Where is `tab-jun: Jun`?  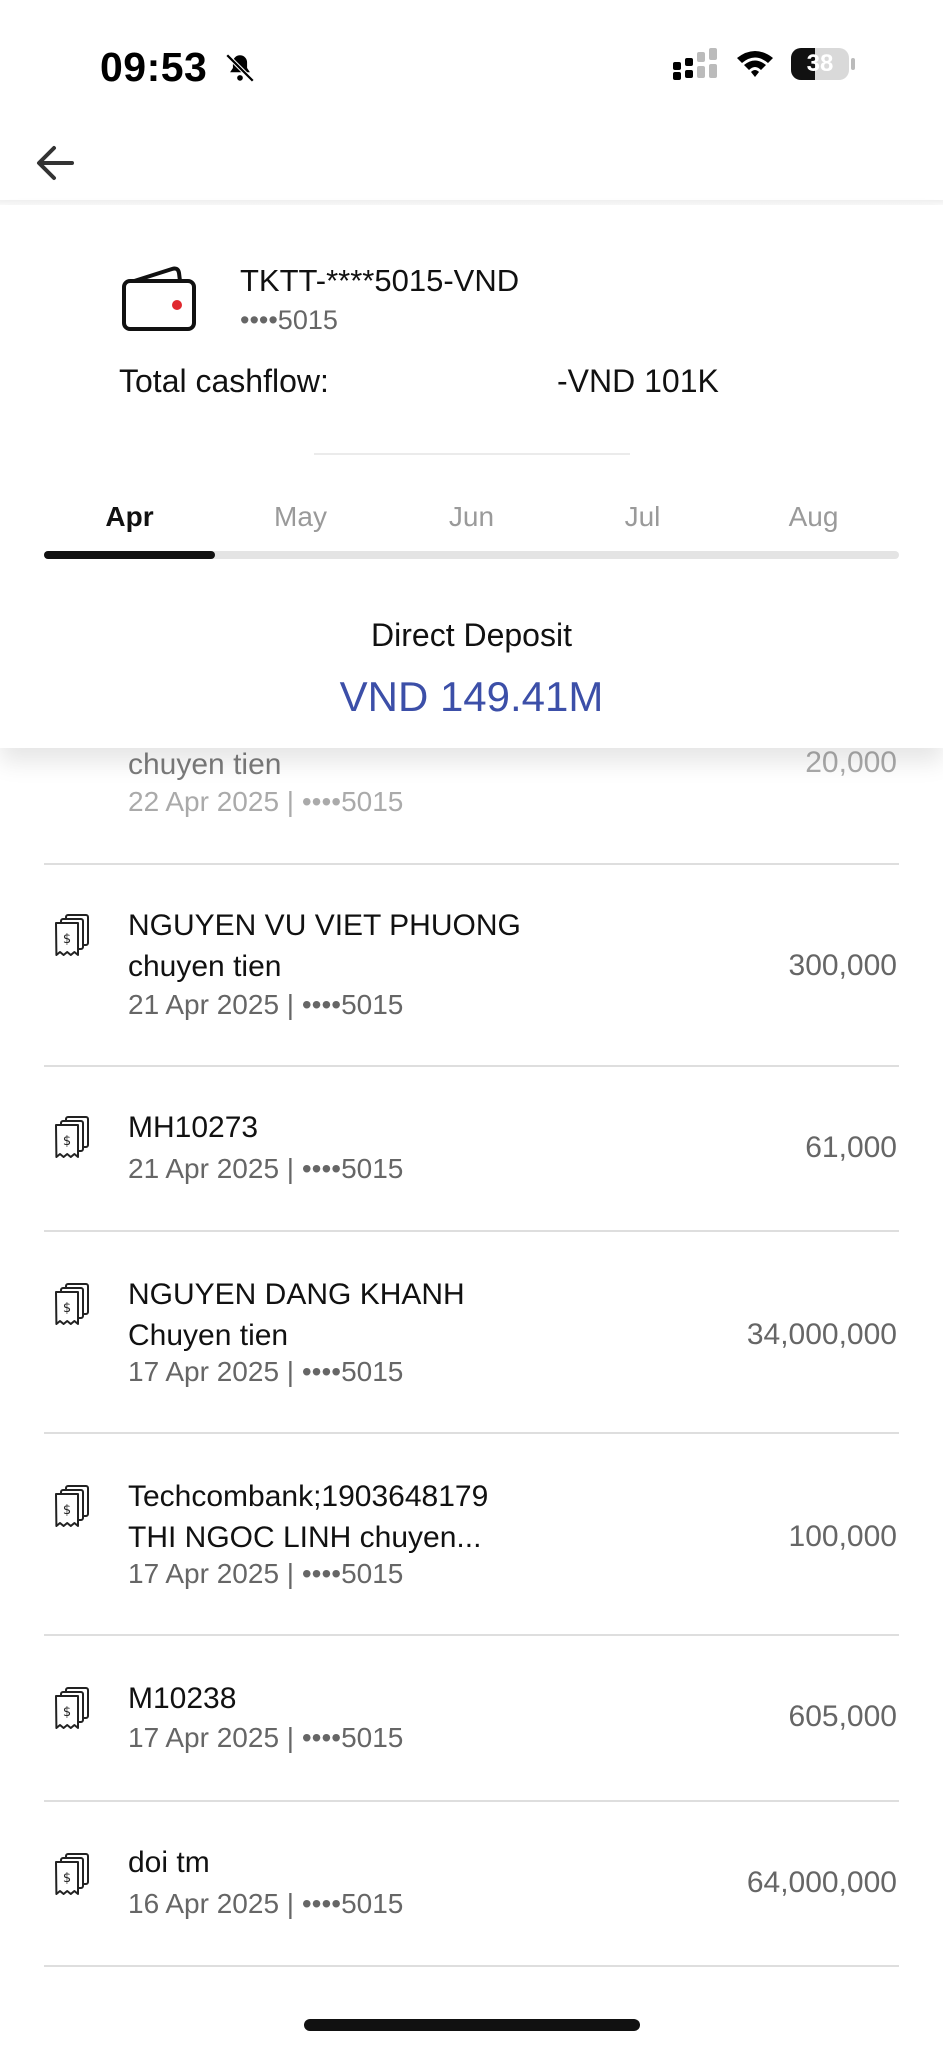
tab-jun: Jun is located at coordinates (471, 517).